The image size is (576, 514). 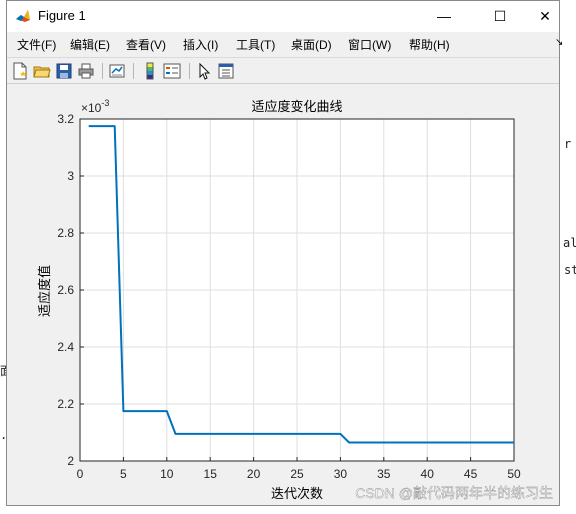 What do you see at coordinates (444, 16) in the screenshot?
I see `minimize-button: —` at bounding box center [444, 16].